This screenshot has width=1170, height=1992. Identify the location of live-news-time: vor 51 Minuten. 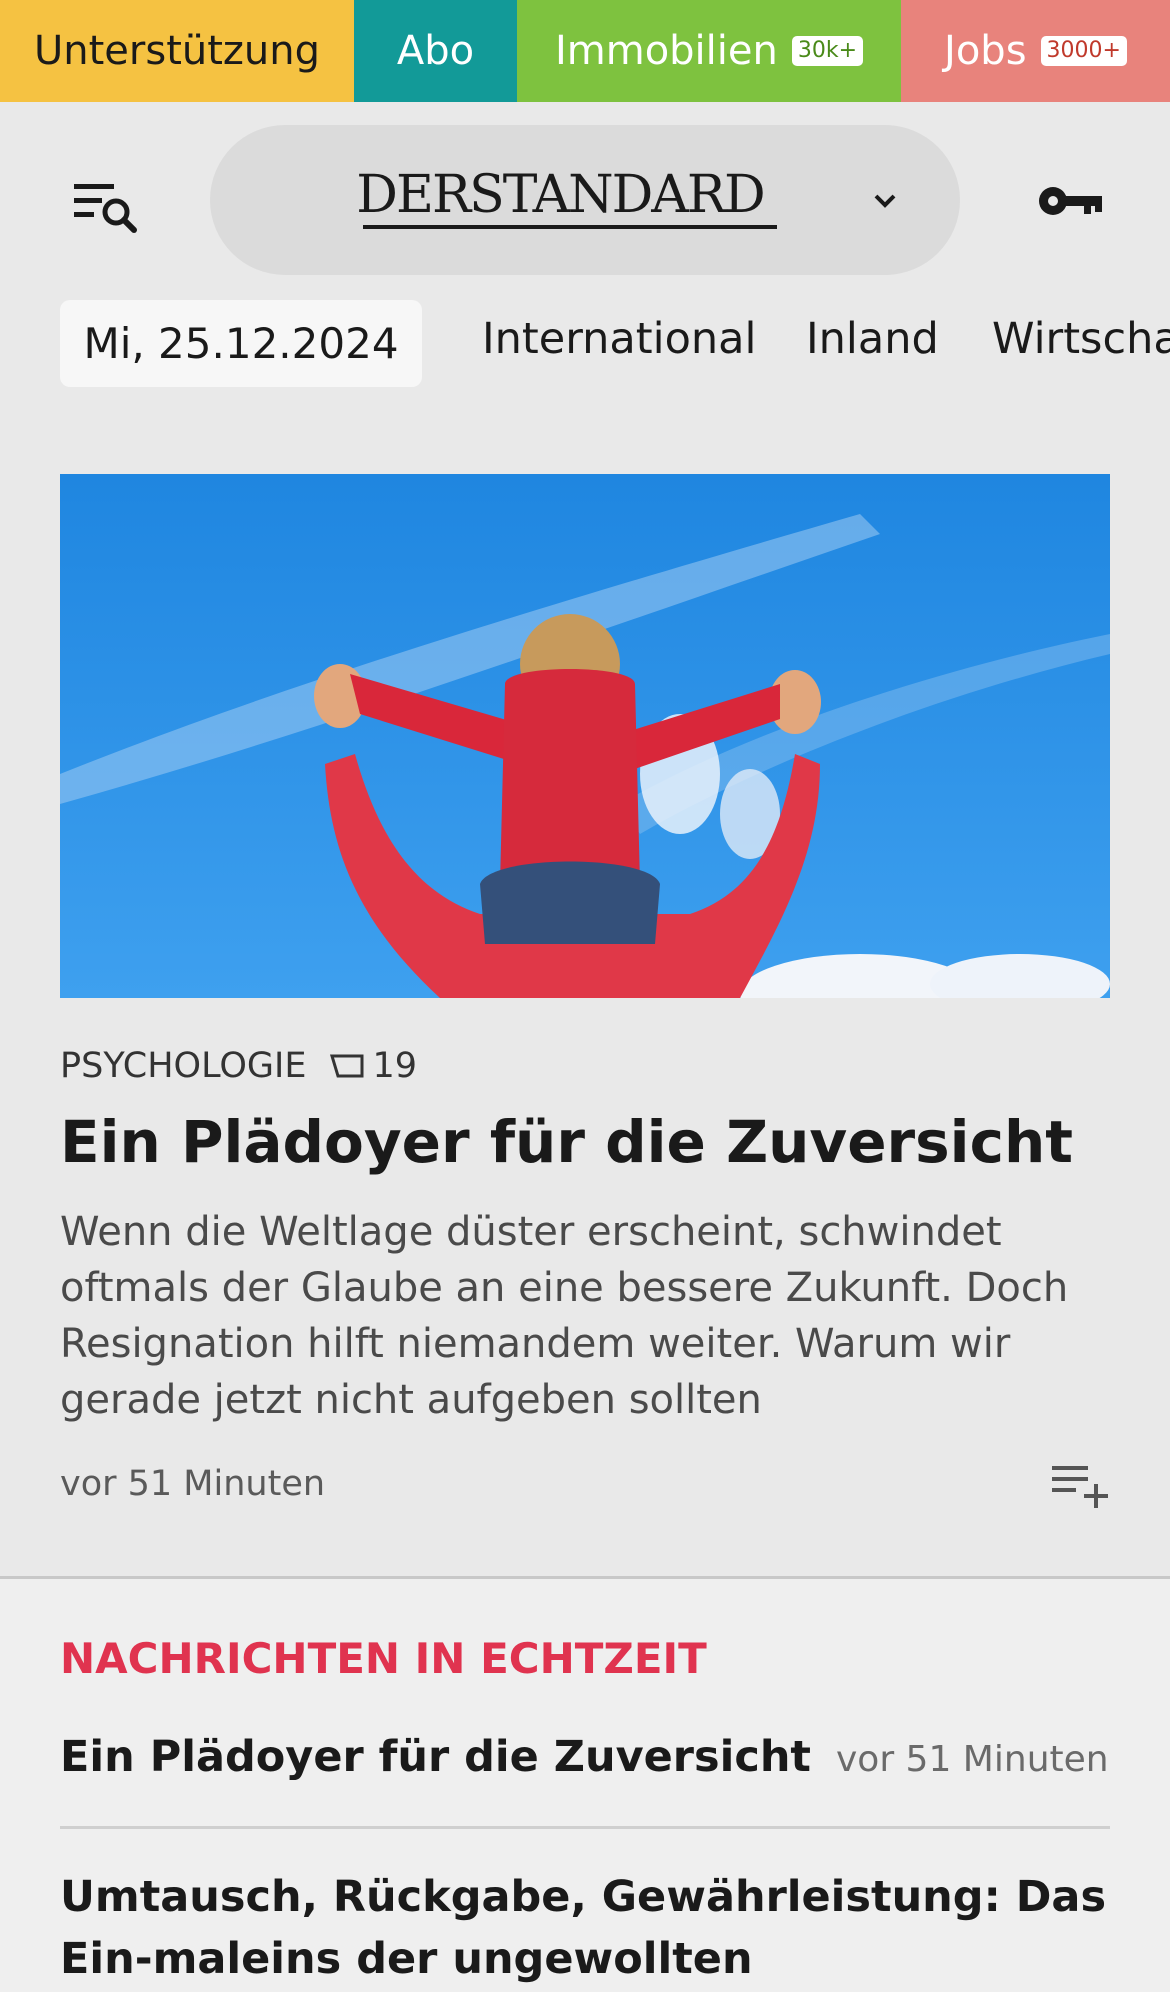
(972, 1759).